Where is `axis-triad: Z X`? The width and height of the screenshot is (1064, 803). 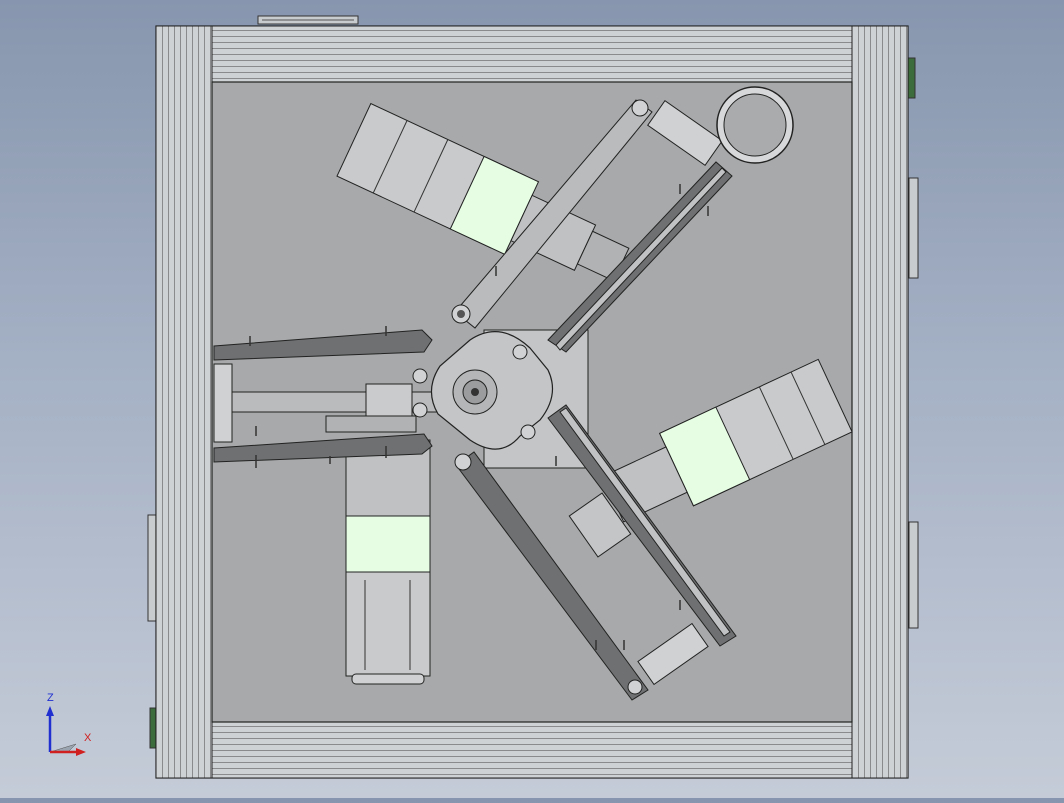 axis-triad: Z X is located at coordinates (70, 724).